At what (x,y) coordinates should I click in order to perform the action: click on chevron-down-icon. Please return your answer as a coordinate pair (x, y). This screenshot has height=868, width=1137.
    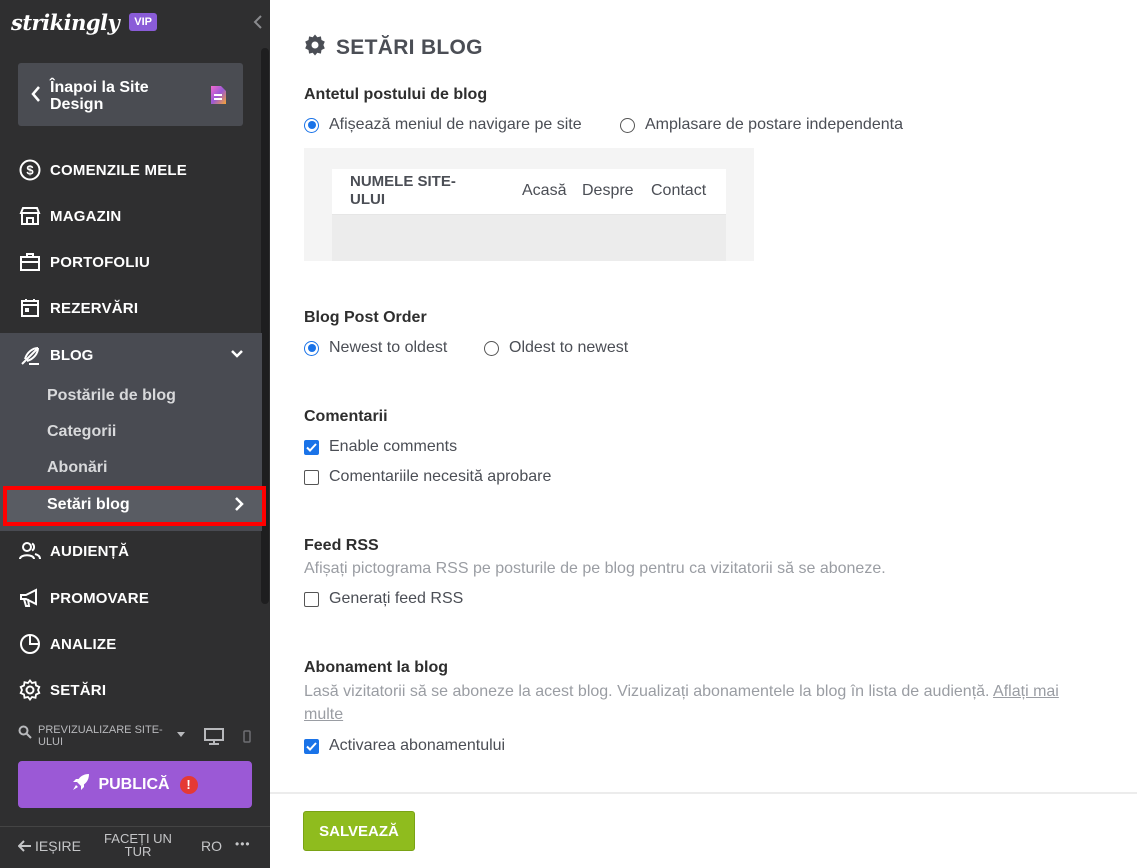
    Looking at the image, I should click on (237, 356).